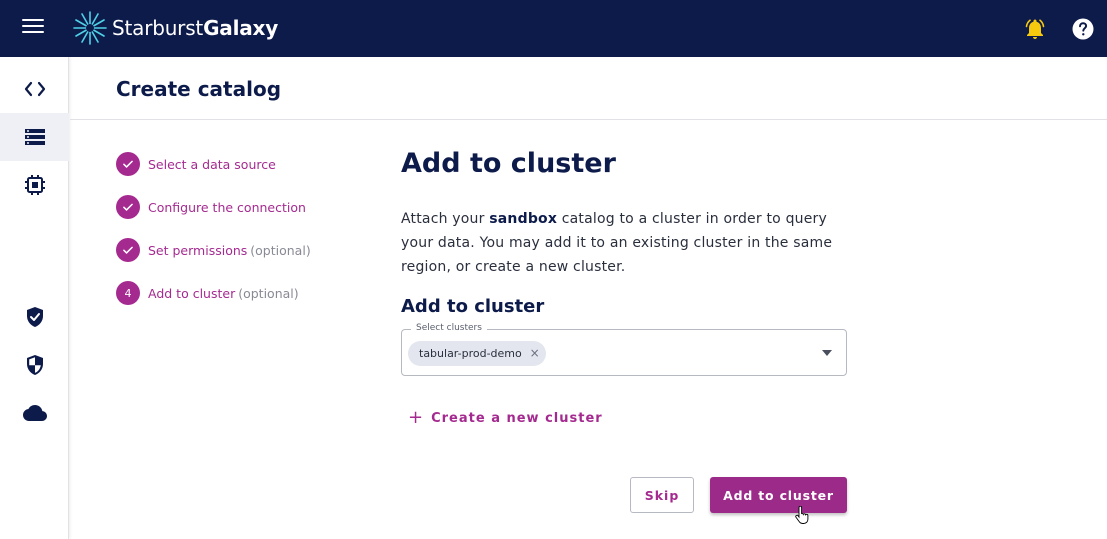  I want to click on bell-icon, so click(1035, 29).